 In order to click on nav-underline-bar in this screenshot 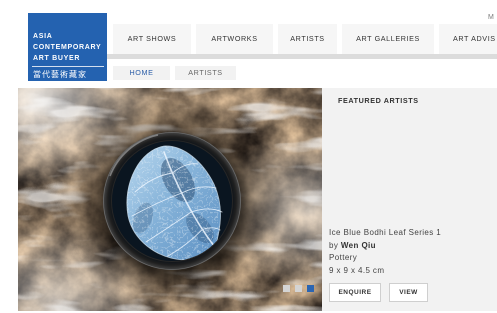, I will do `click(302, 56)`.